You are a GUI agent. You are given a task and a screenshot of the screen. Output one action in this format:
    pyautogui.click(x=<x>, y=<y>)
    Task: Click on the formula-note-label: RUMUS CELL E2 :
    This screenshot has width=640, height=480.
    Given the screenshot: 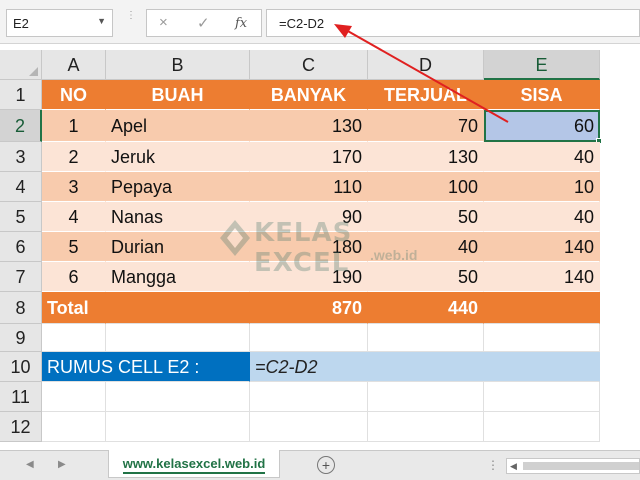 What is the action you would take?
    pyautogui.click(x=146, y=367)
    